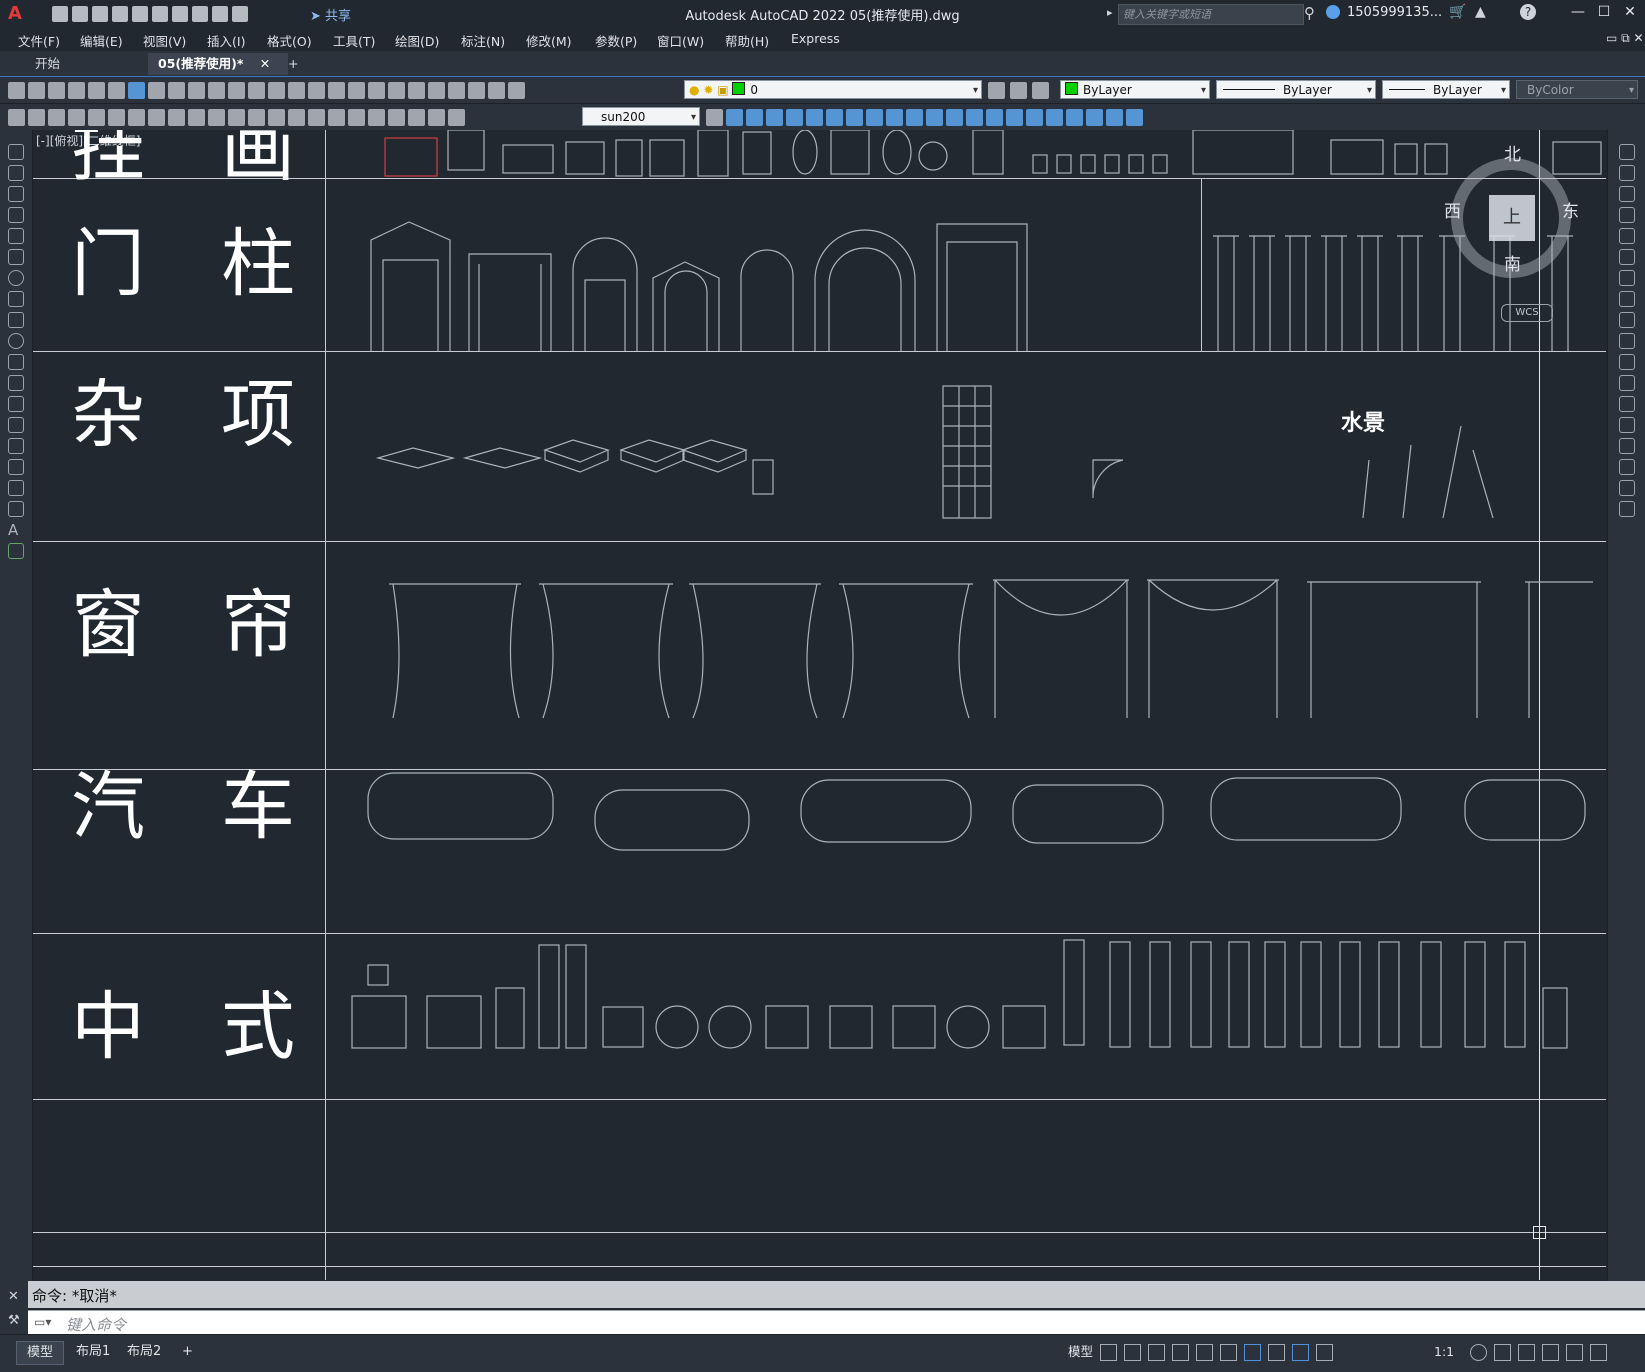 This screenshot has width=1645, height=1372. Describe the element at coordinates (416, 117) in the screenshot. I see `dim-edit-icon` at that location.